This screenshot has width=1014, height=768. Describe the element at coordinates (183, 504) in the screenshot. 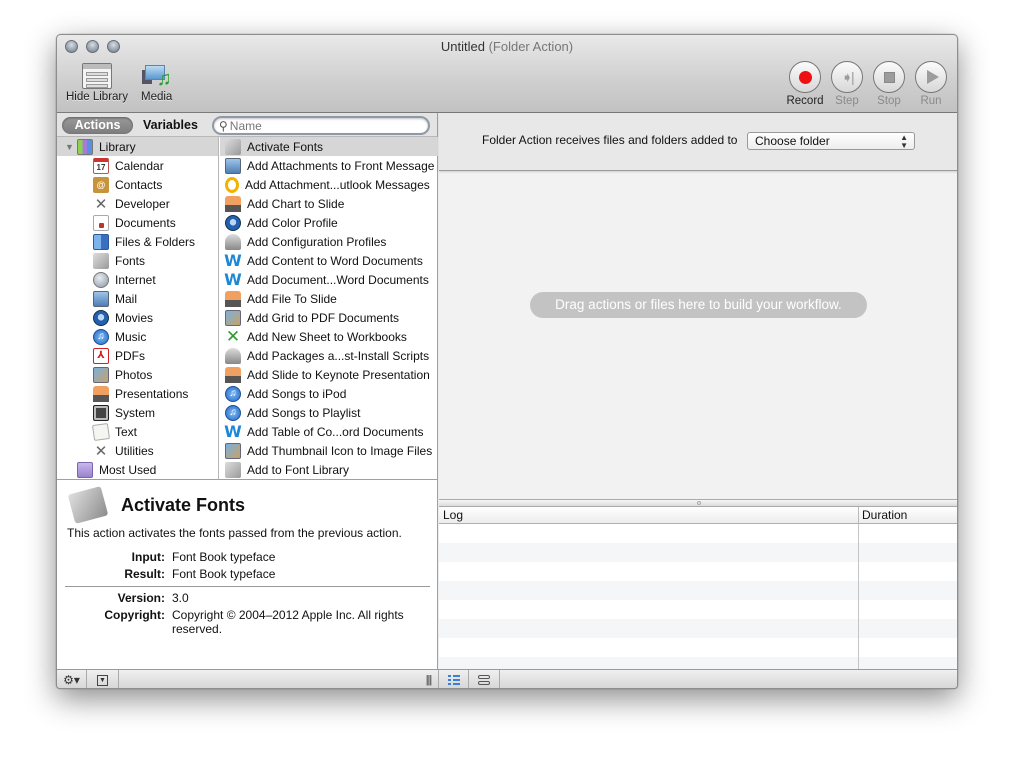

I see `description-title: Activate Fonts` at that location.